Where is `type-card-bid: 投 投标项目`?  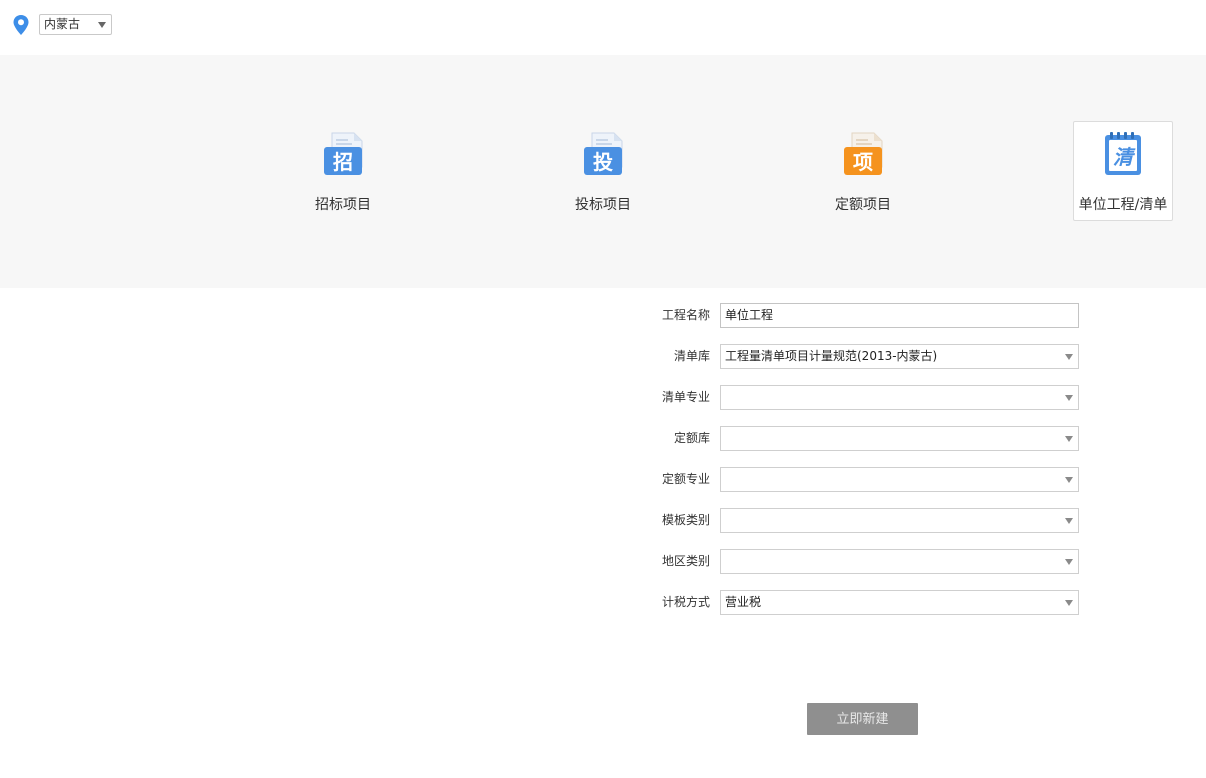 type-card-bid: 投 投标项目 is located at coordinates (603, 171).